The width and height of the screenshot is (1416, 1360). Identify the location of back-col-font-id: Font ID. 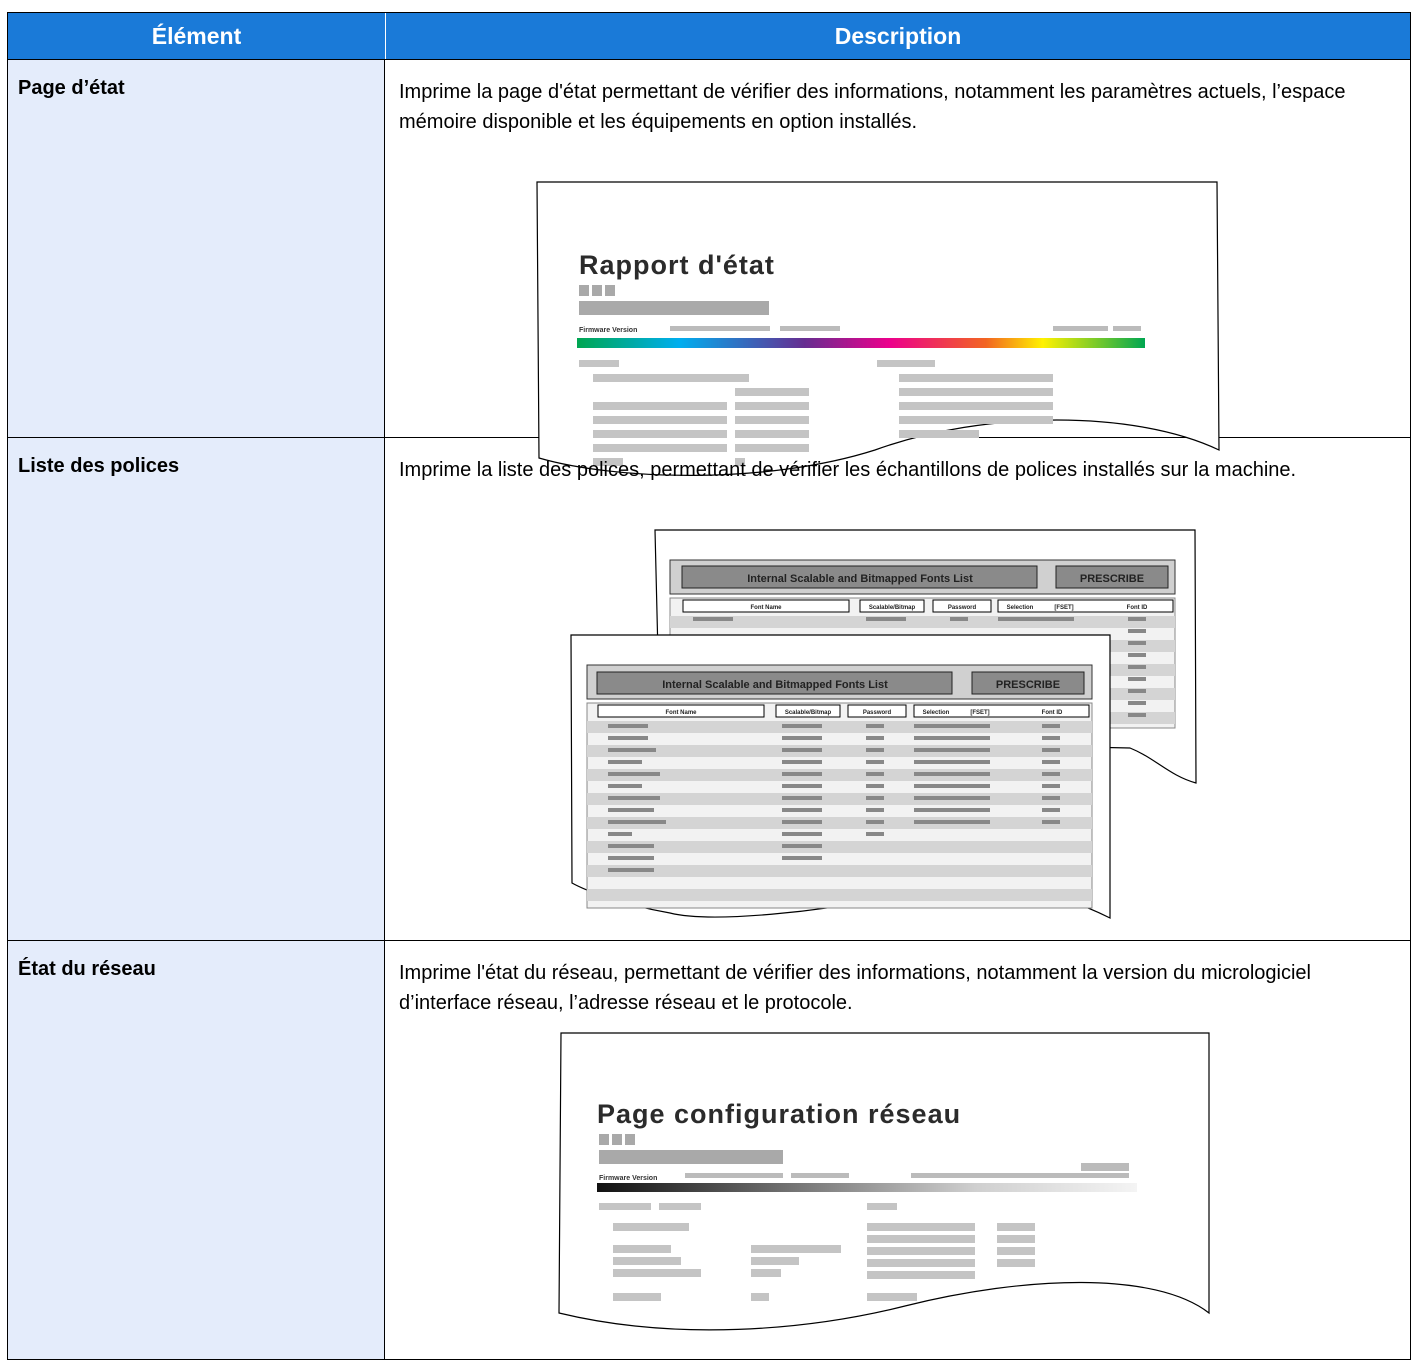
(1137, 608).